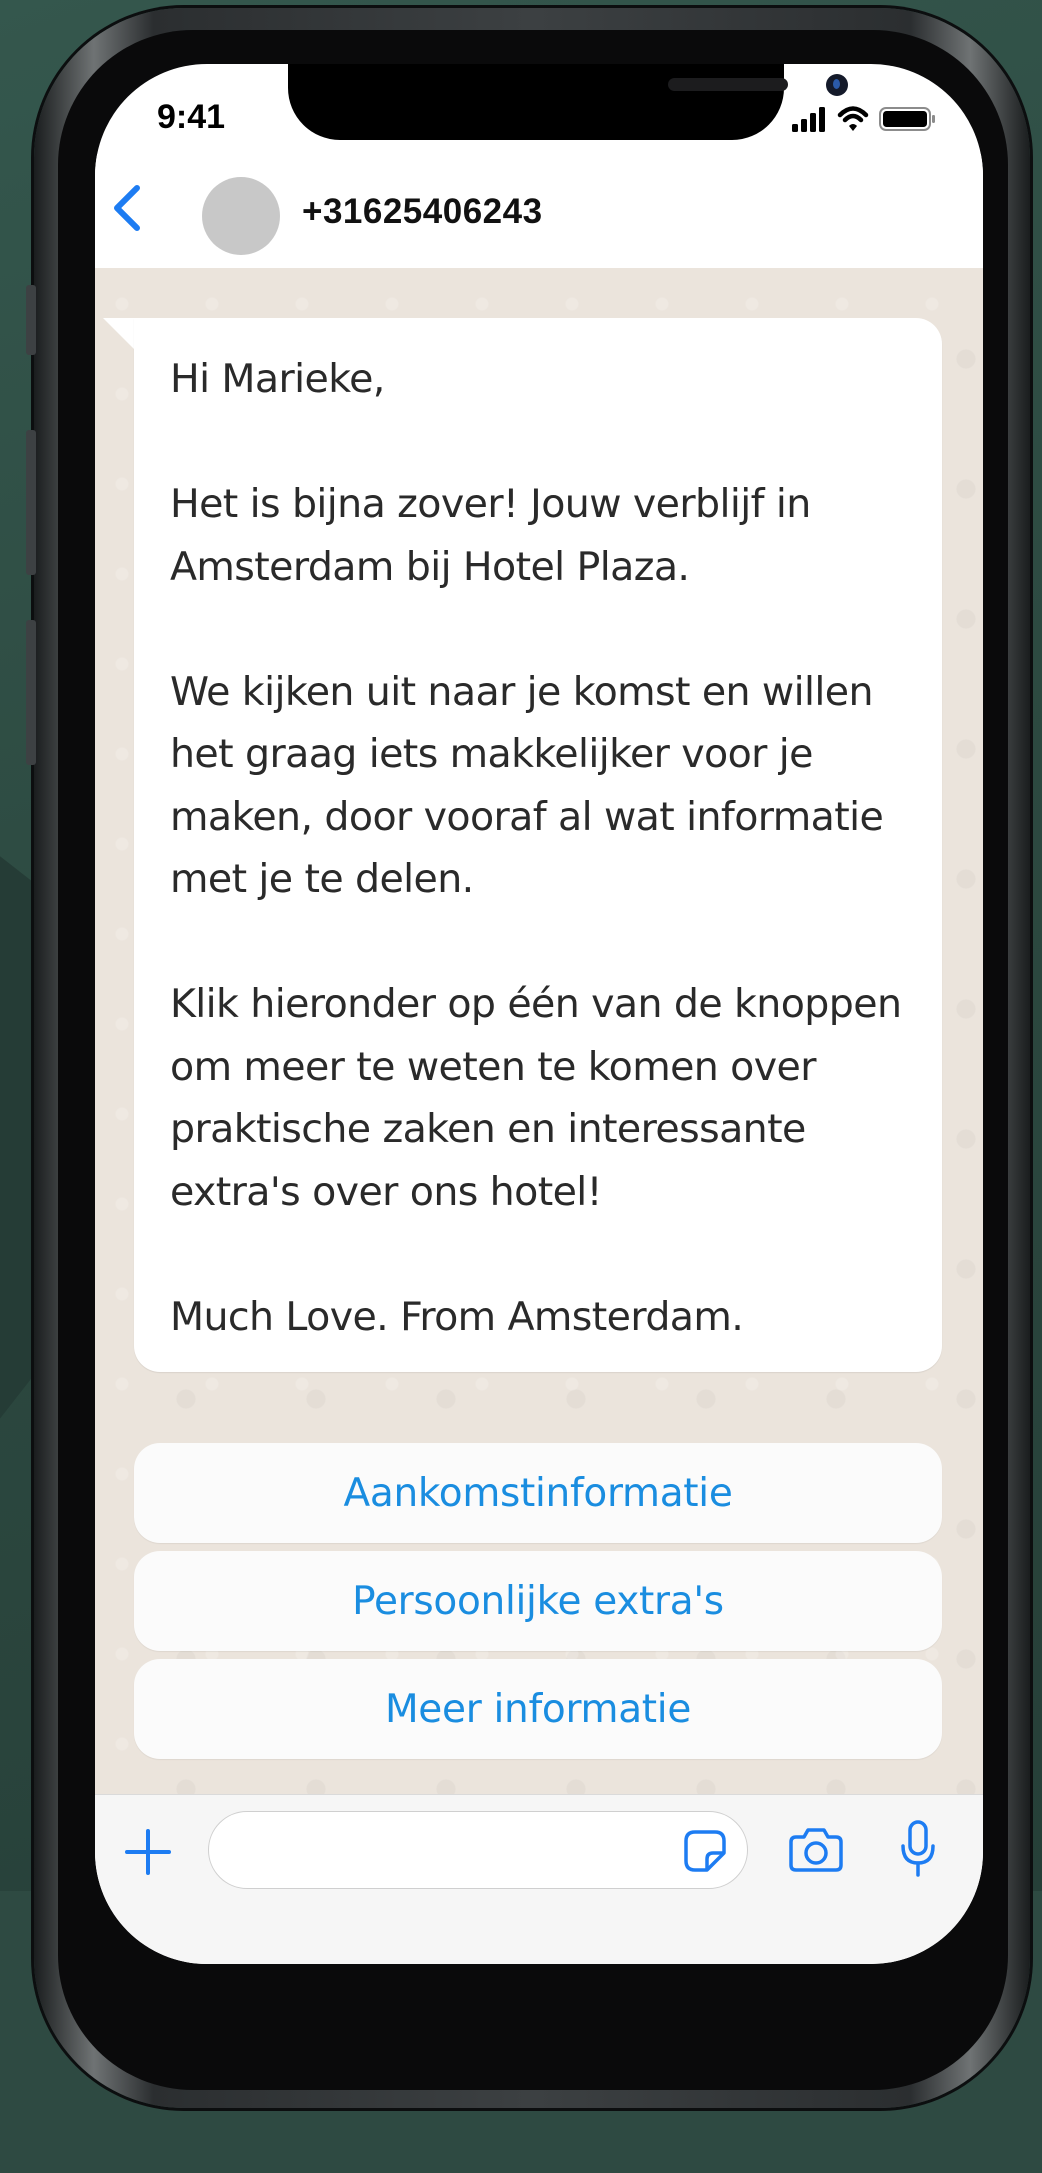  I want to click on camera-icon, so click(816, 1850).